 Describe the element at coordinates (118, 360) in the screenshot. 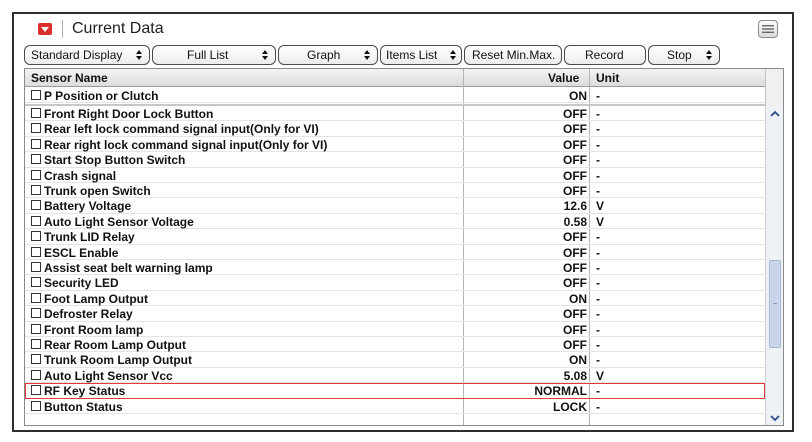

I see `sensor-name: Trunk Room Lamp Output` at that location.